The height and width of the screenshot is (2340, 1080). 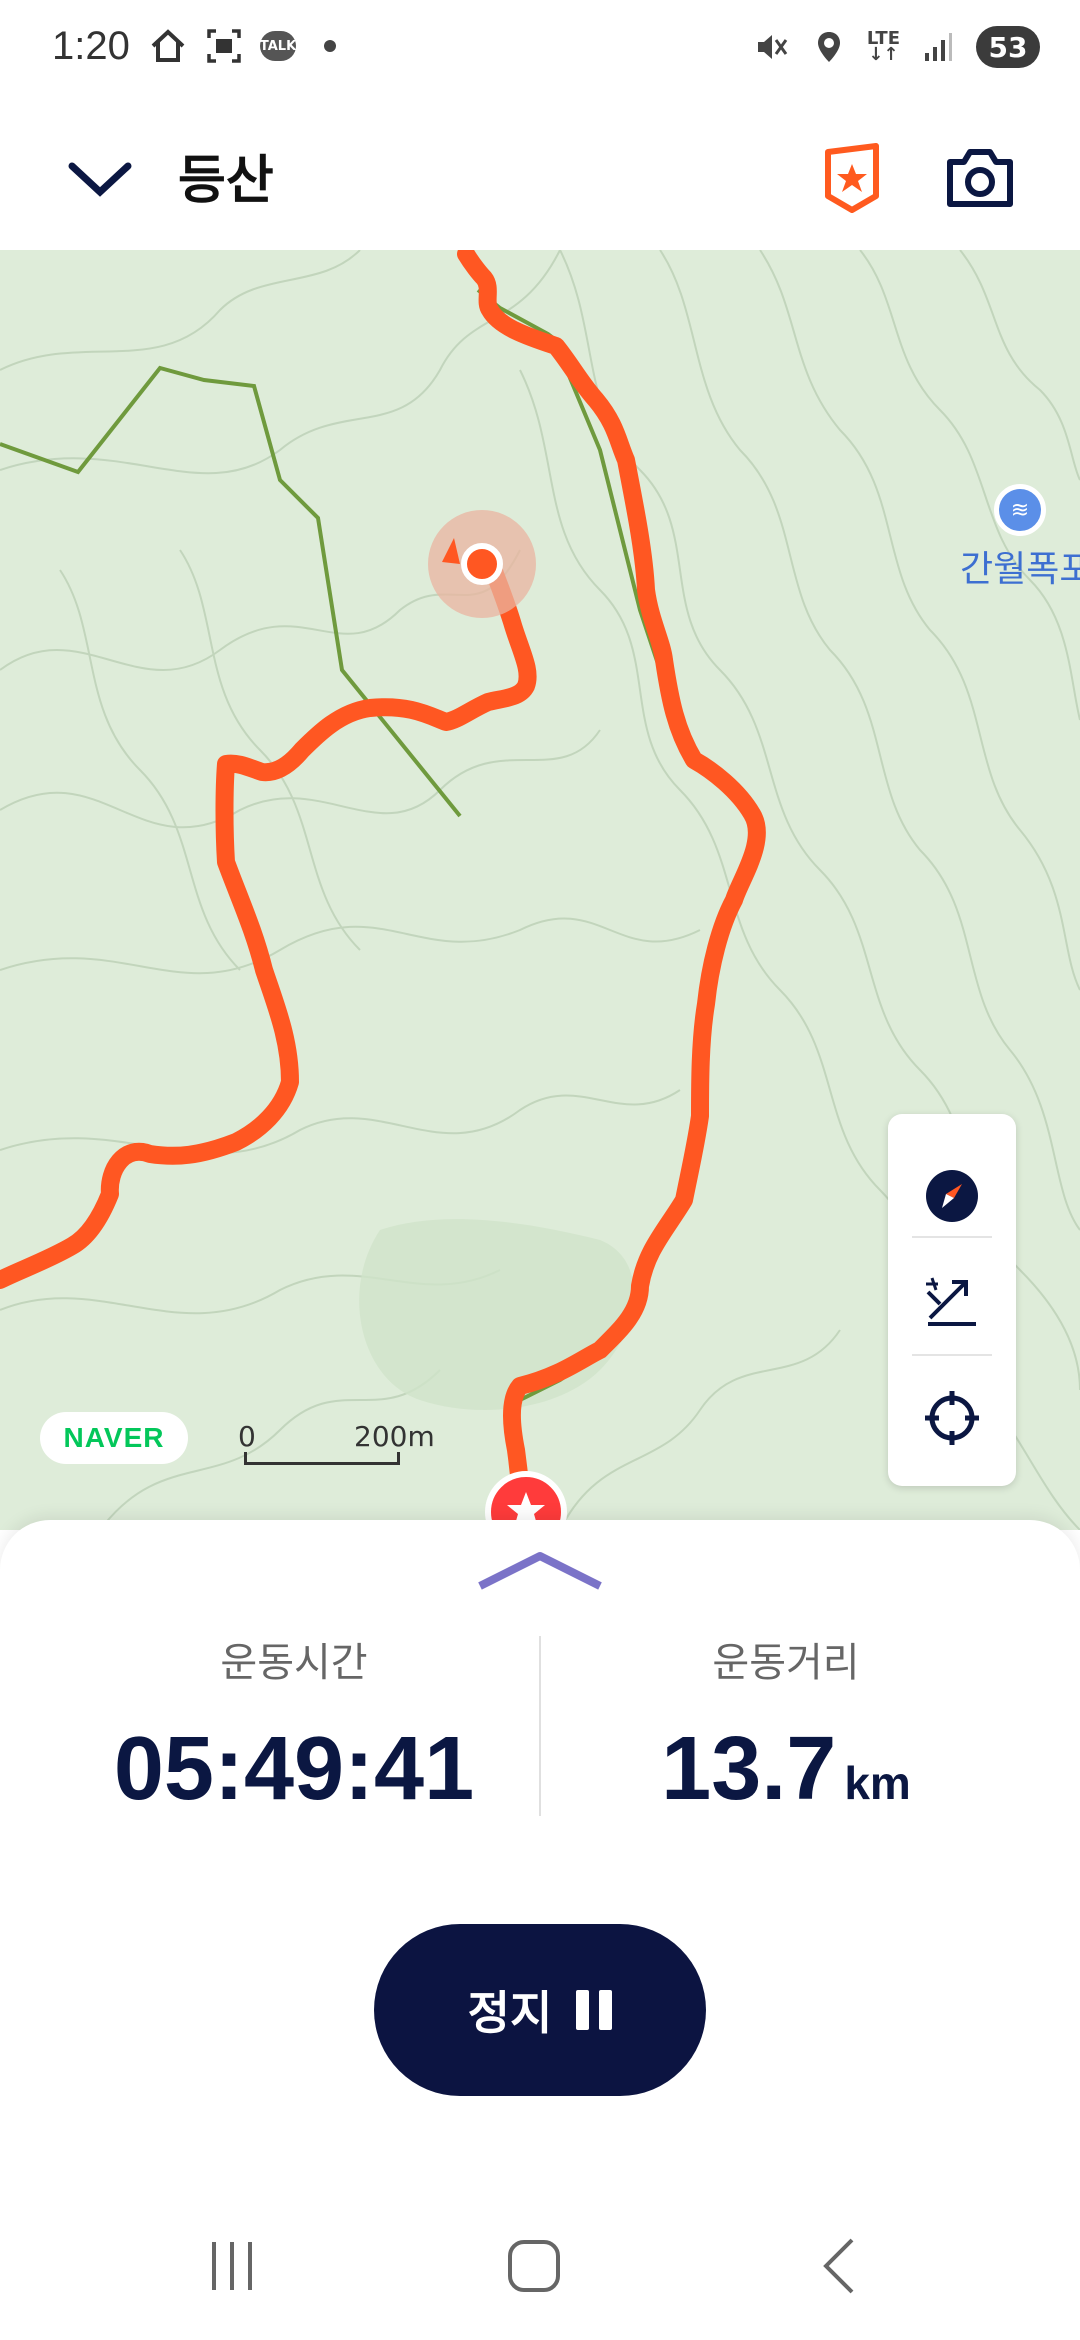 I want to click on map-tools, so click(x=952, y=1300).